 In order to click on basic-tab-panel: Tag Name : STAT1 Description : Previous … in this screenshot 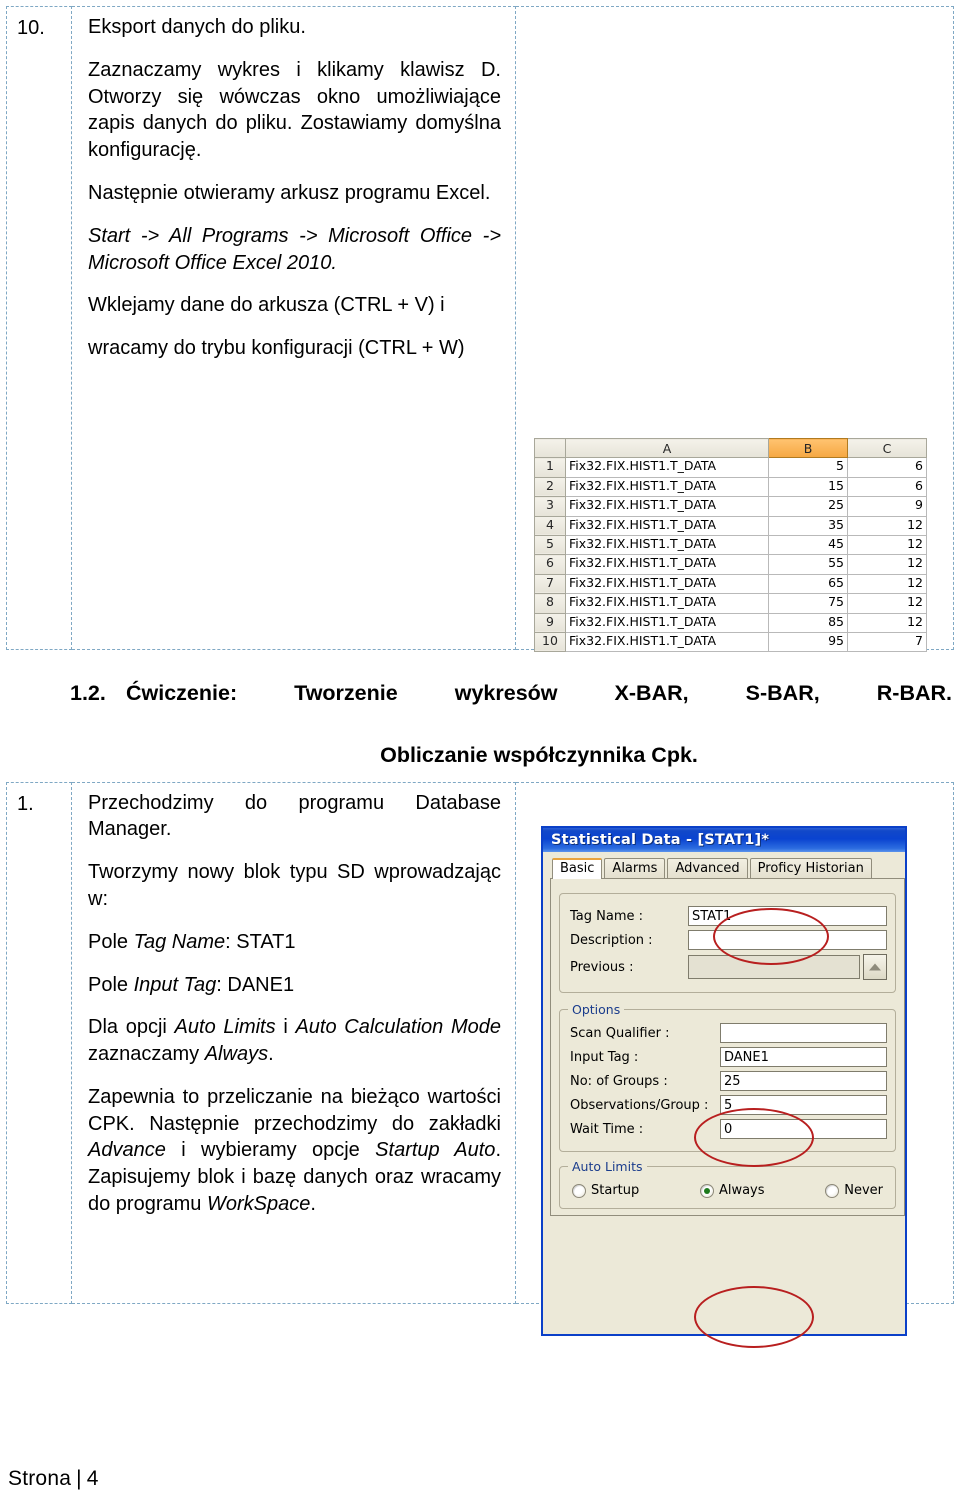, I will do `click(727, 1047)`.